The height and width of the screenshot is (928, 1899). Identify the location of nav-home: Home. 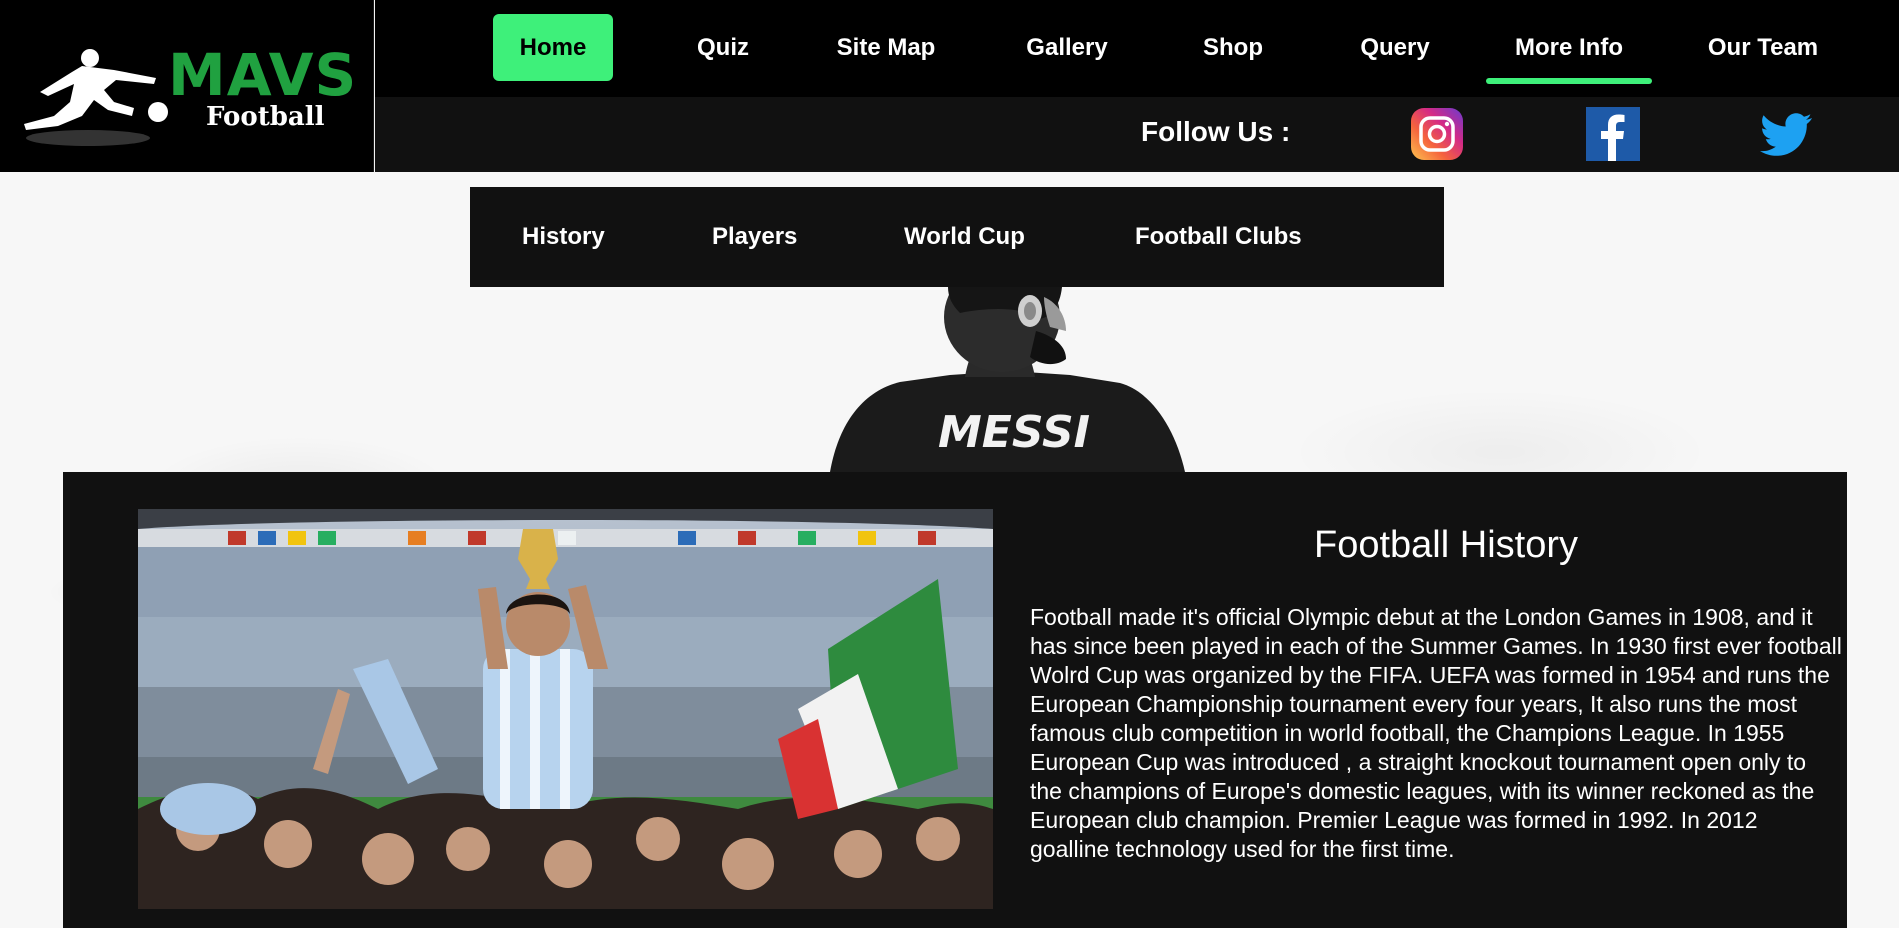
(553, 47).